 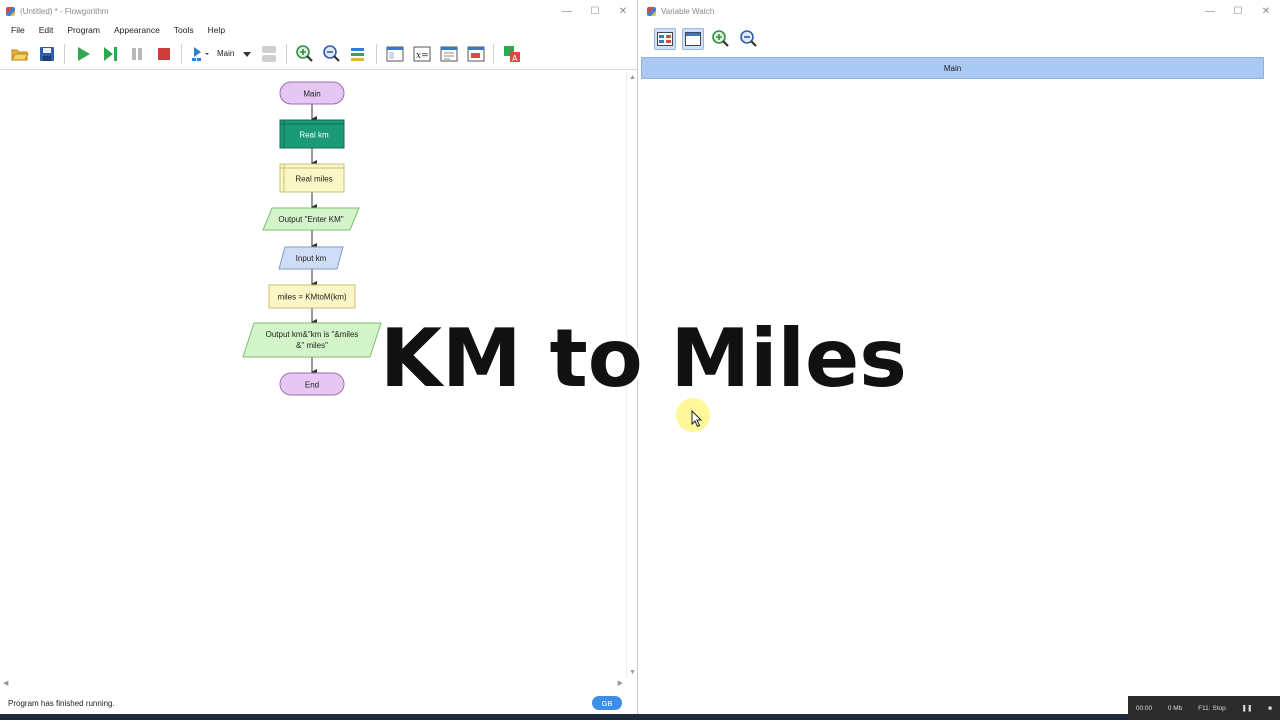 What do you see at coordinates (620, 683) in the screenshot?
I see `scroll-right-icon: ▶` at bounding box center [620, 683].